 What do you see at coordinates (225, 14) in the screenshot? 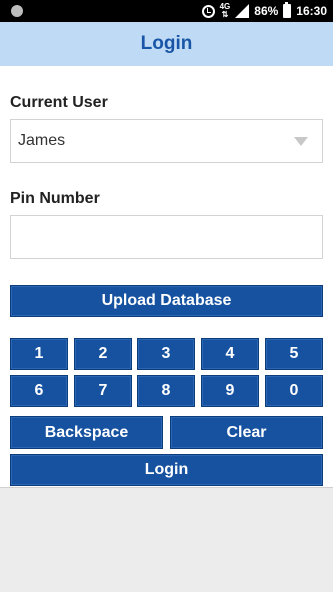
I see `data-arrows-icon: ⇅` at bounding box center [225, 14].